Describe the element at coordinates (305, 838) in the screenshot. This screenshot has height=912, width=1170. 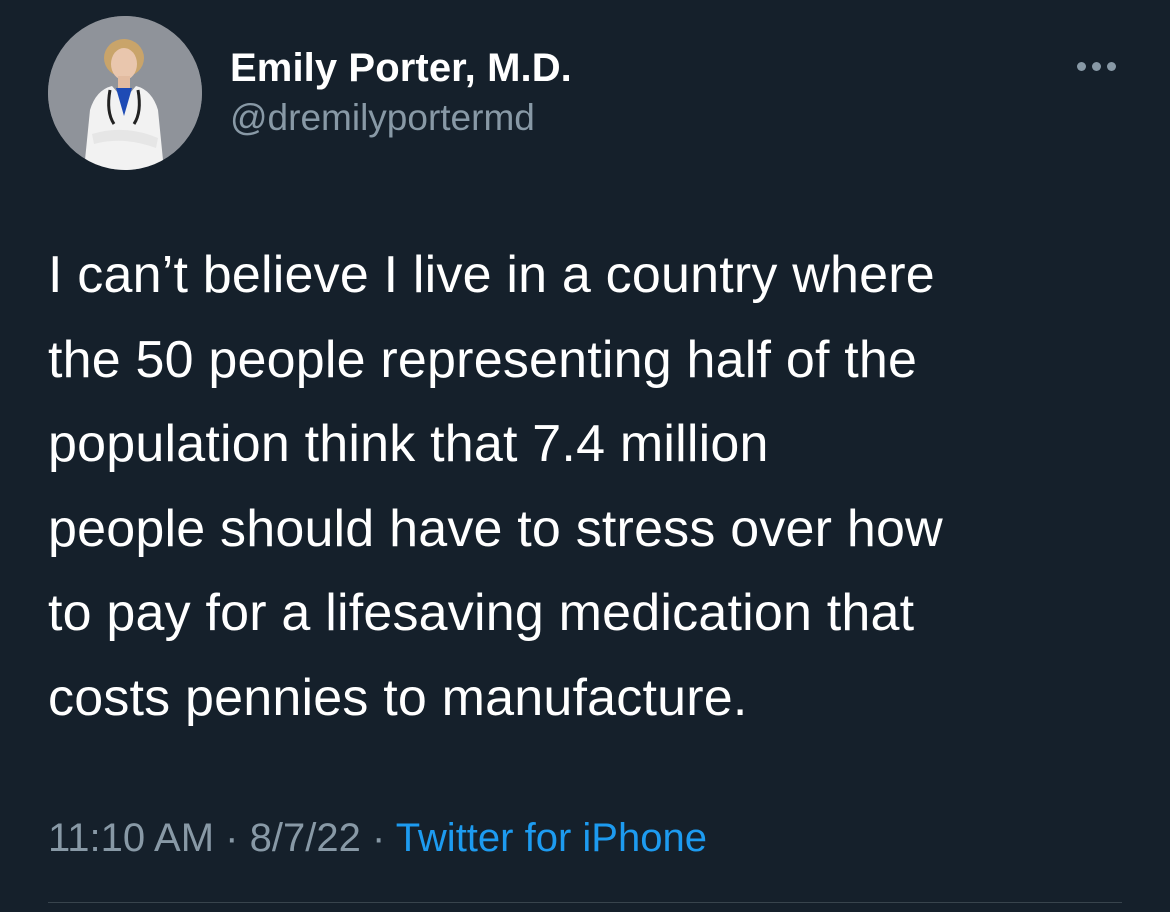
I see `tweet-date: 8/7/22` at that location.